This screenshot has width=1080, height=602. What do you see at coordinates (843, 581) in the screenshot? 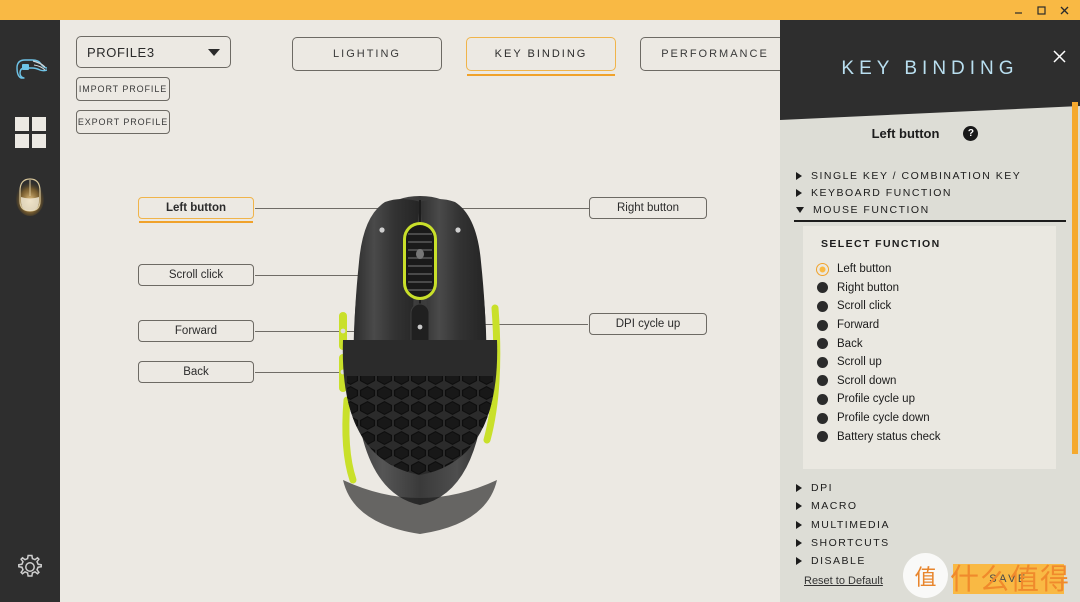
I see `reset-to-default-link: Reset to Default` at bounding box center [843, 581].